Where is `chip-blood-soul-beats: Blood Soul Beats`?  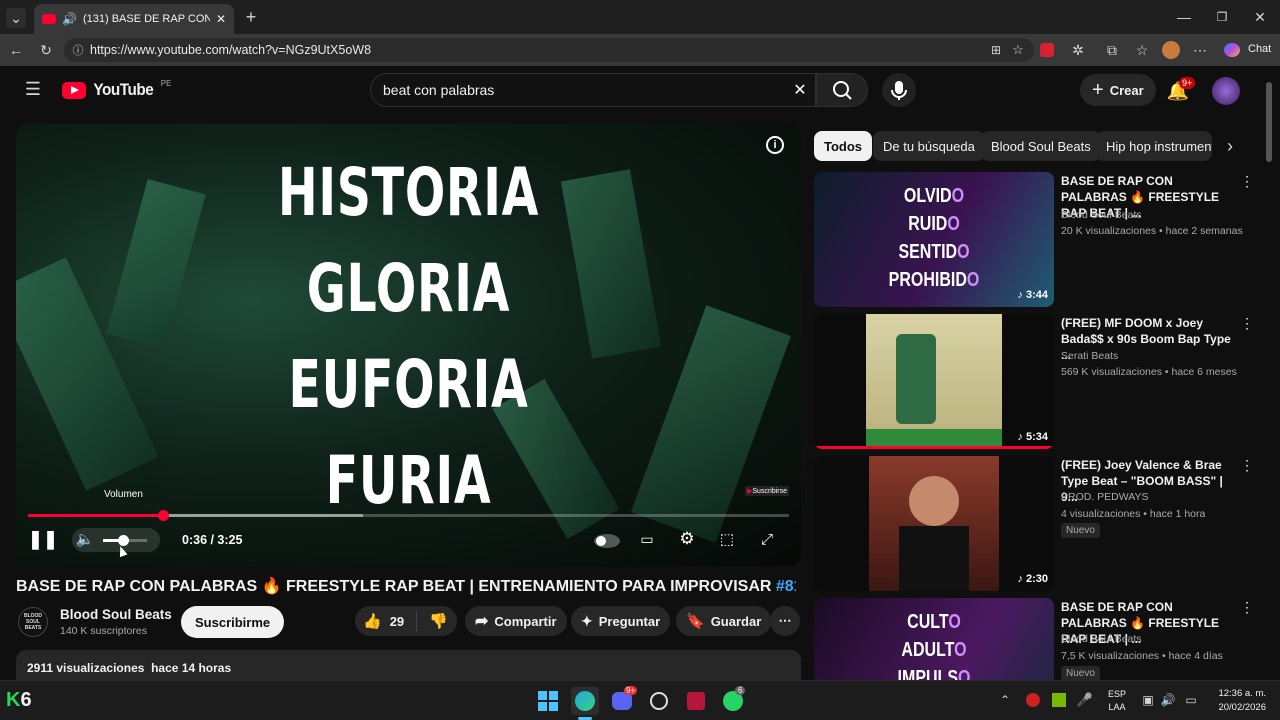 chip-blood-soul-beats: Blood Soul Beats is located at coordinates (1041, 146).